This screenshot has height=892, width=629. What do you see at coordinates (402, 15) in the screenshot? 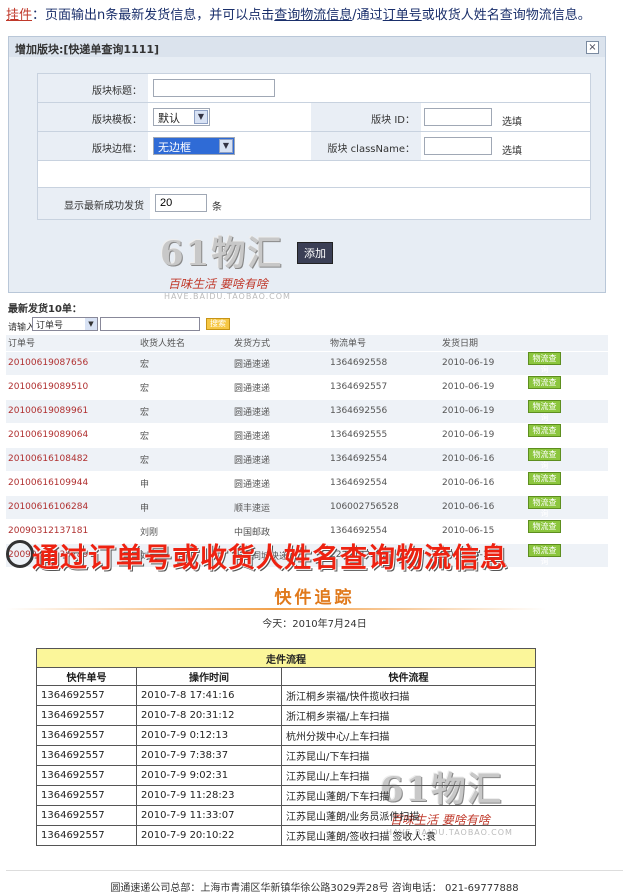
I see `order-number-link: 订单号` at bounding box center [402, 15].